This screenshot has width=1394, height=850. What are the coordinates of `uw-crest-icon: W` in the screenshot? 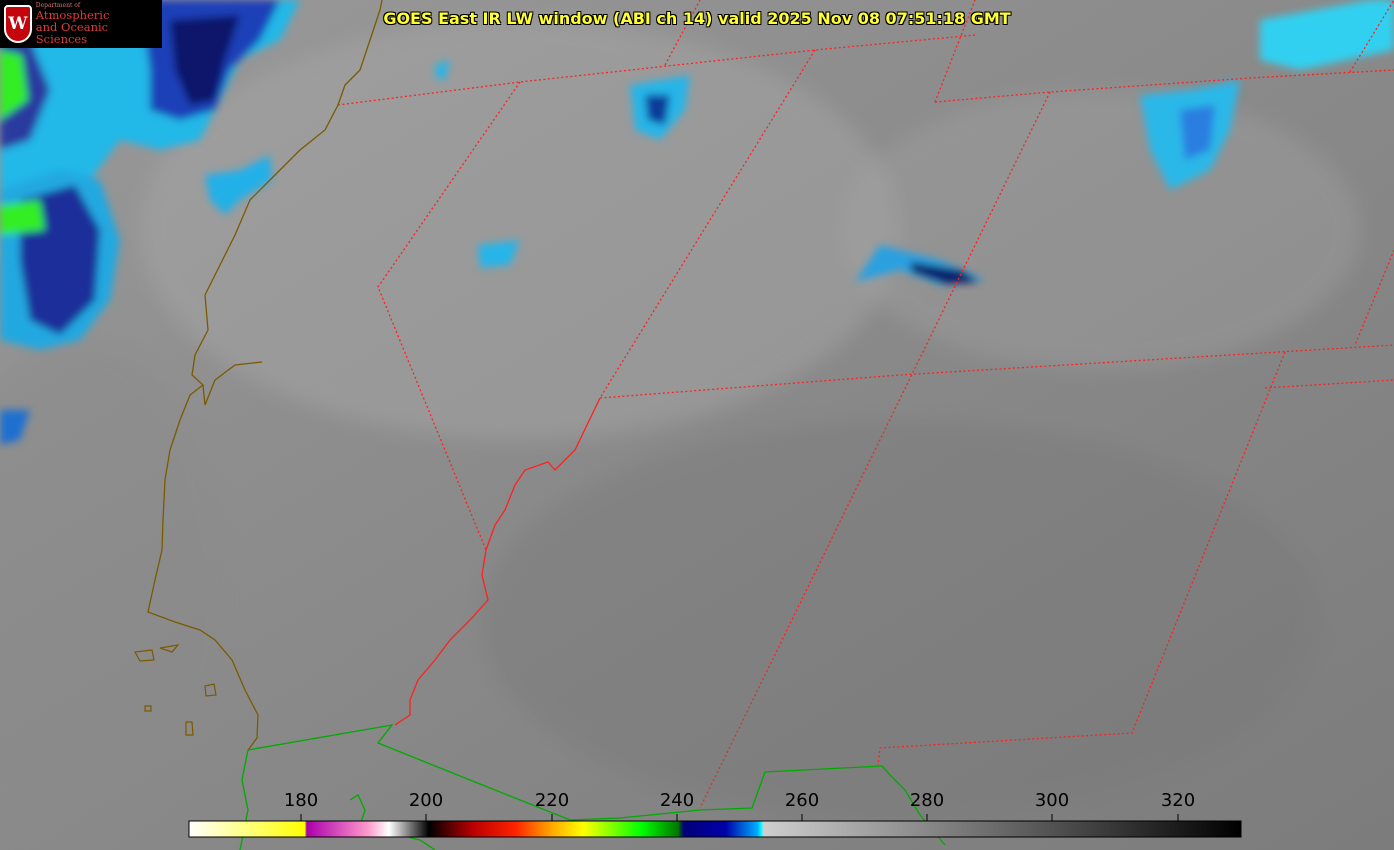 It's located at (18, 24).